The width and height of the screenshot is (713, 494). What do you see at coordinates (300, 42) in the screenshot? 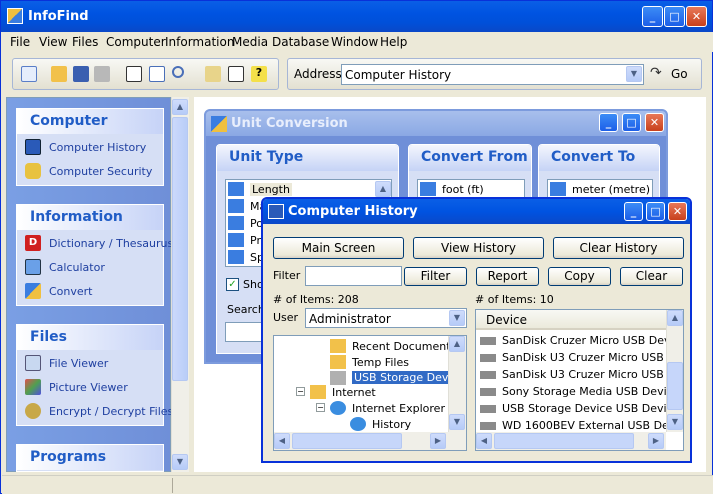
I see `menu-database: Database` at bounding box center [300, 42].